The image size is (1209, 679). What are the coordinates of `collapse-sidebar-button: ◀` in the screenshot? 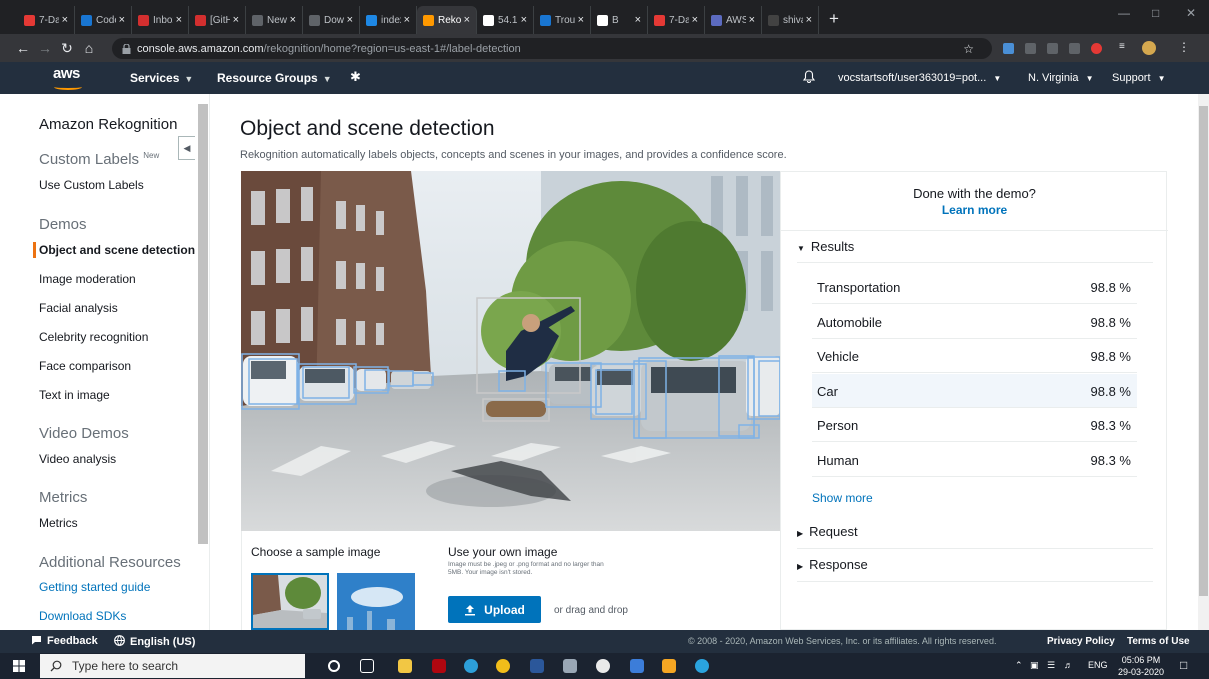 It's located at (186, 148).